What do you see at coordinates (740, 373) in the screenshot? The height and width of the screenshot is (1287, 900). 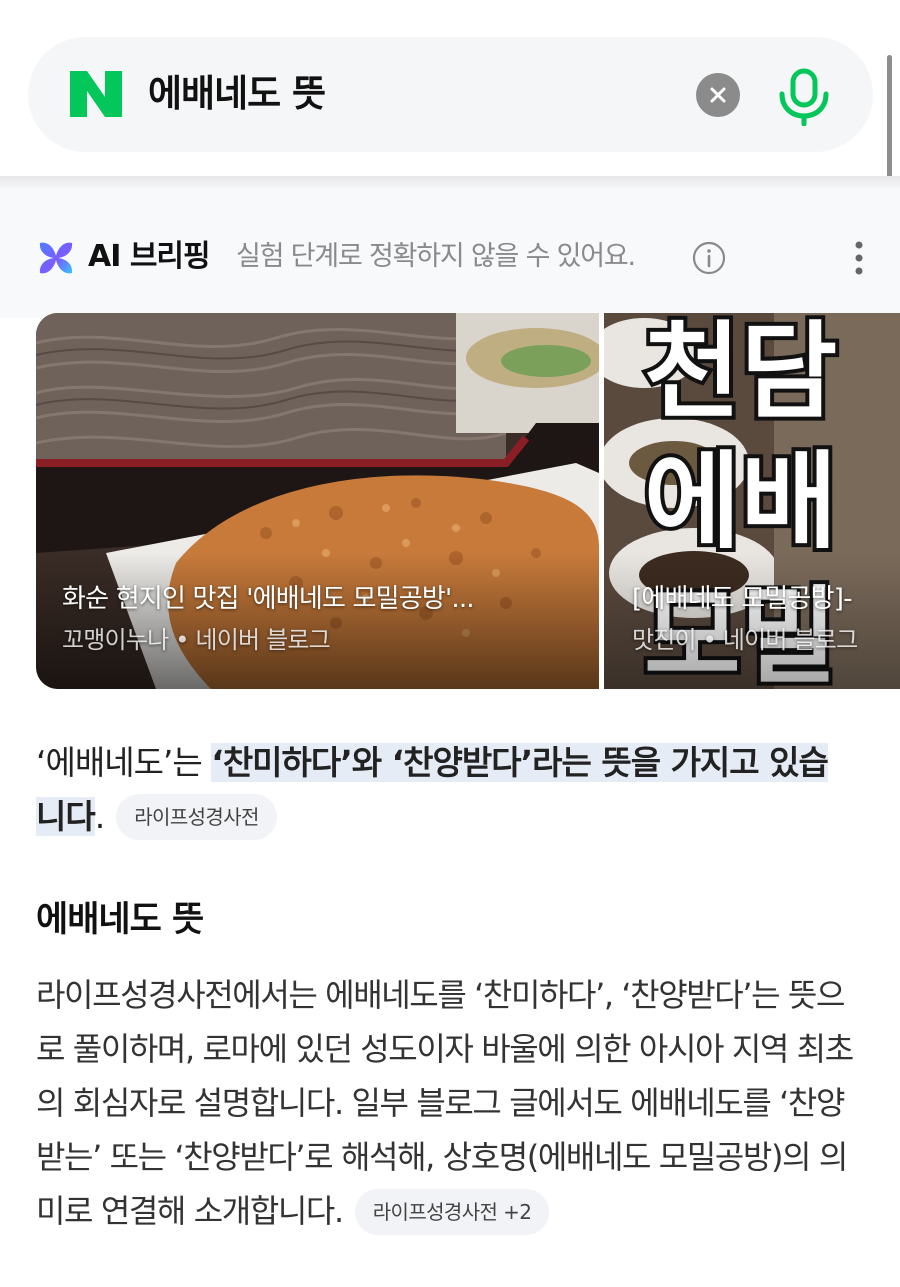 I see `card-image-overlay-text: 천담` at bounding box center [740, 373].